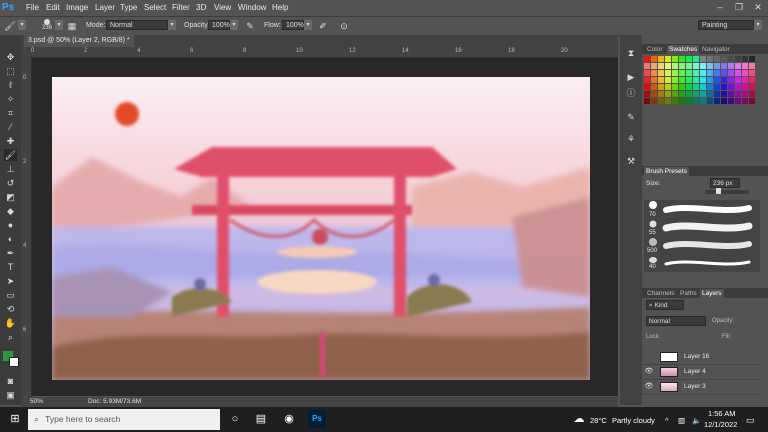 This screenshot has height=432, width=768. I want to click on swatches-grid, so click(702, 82).